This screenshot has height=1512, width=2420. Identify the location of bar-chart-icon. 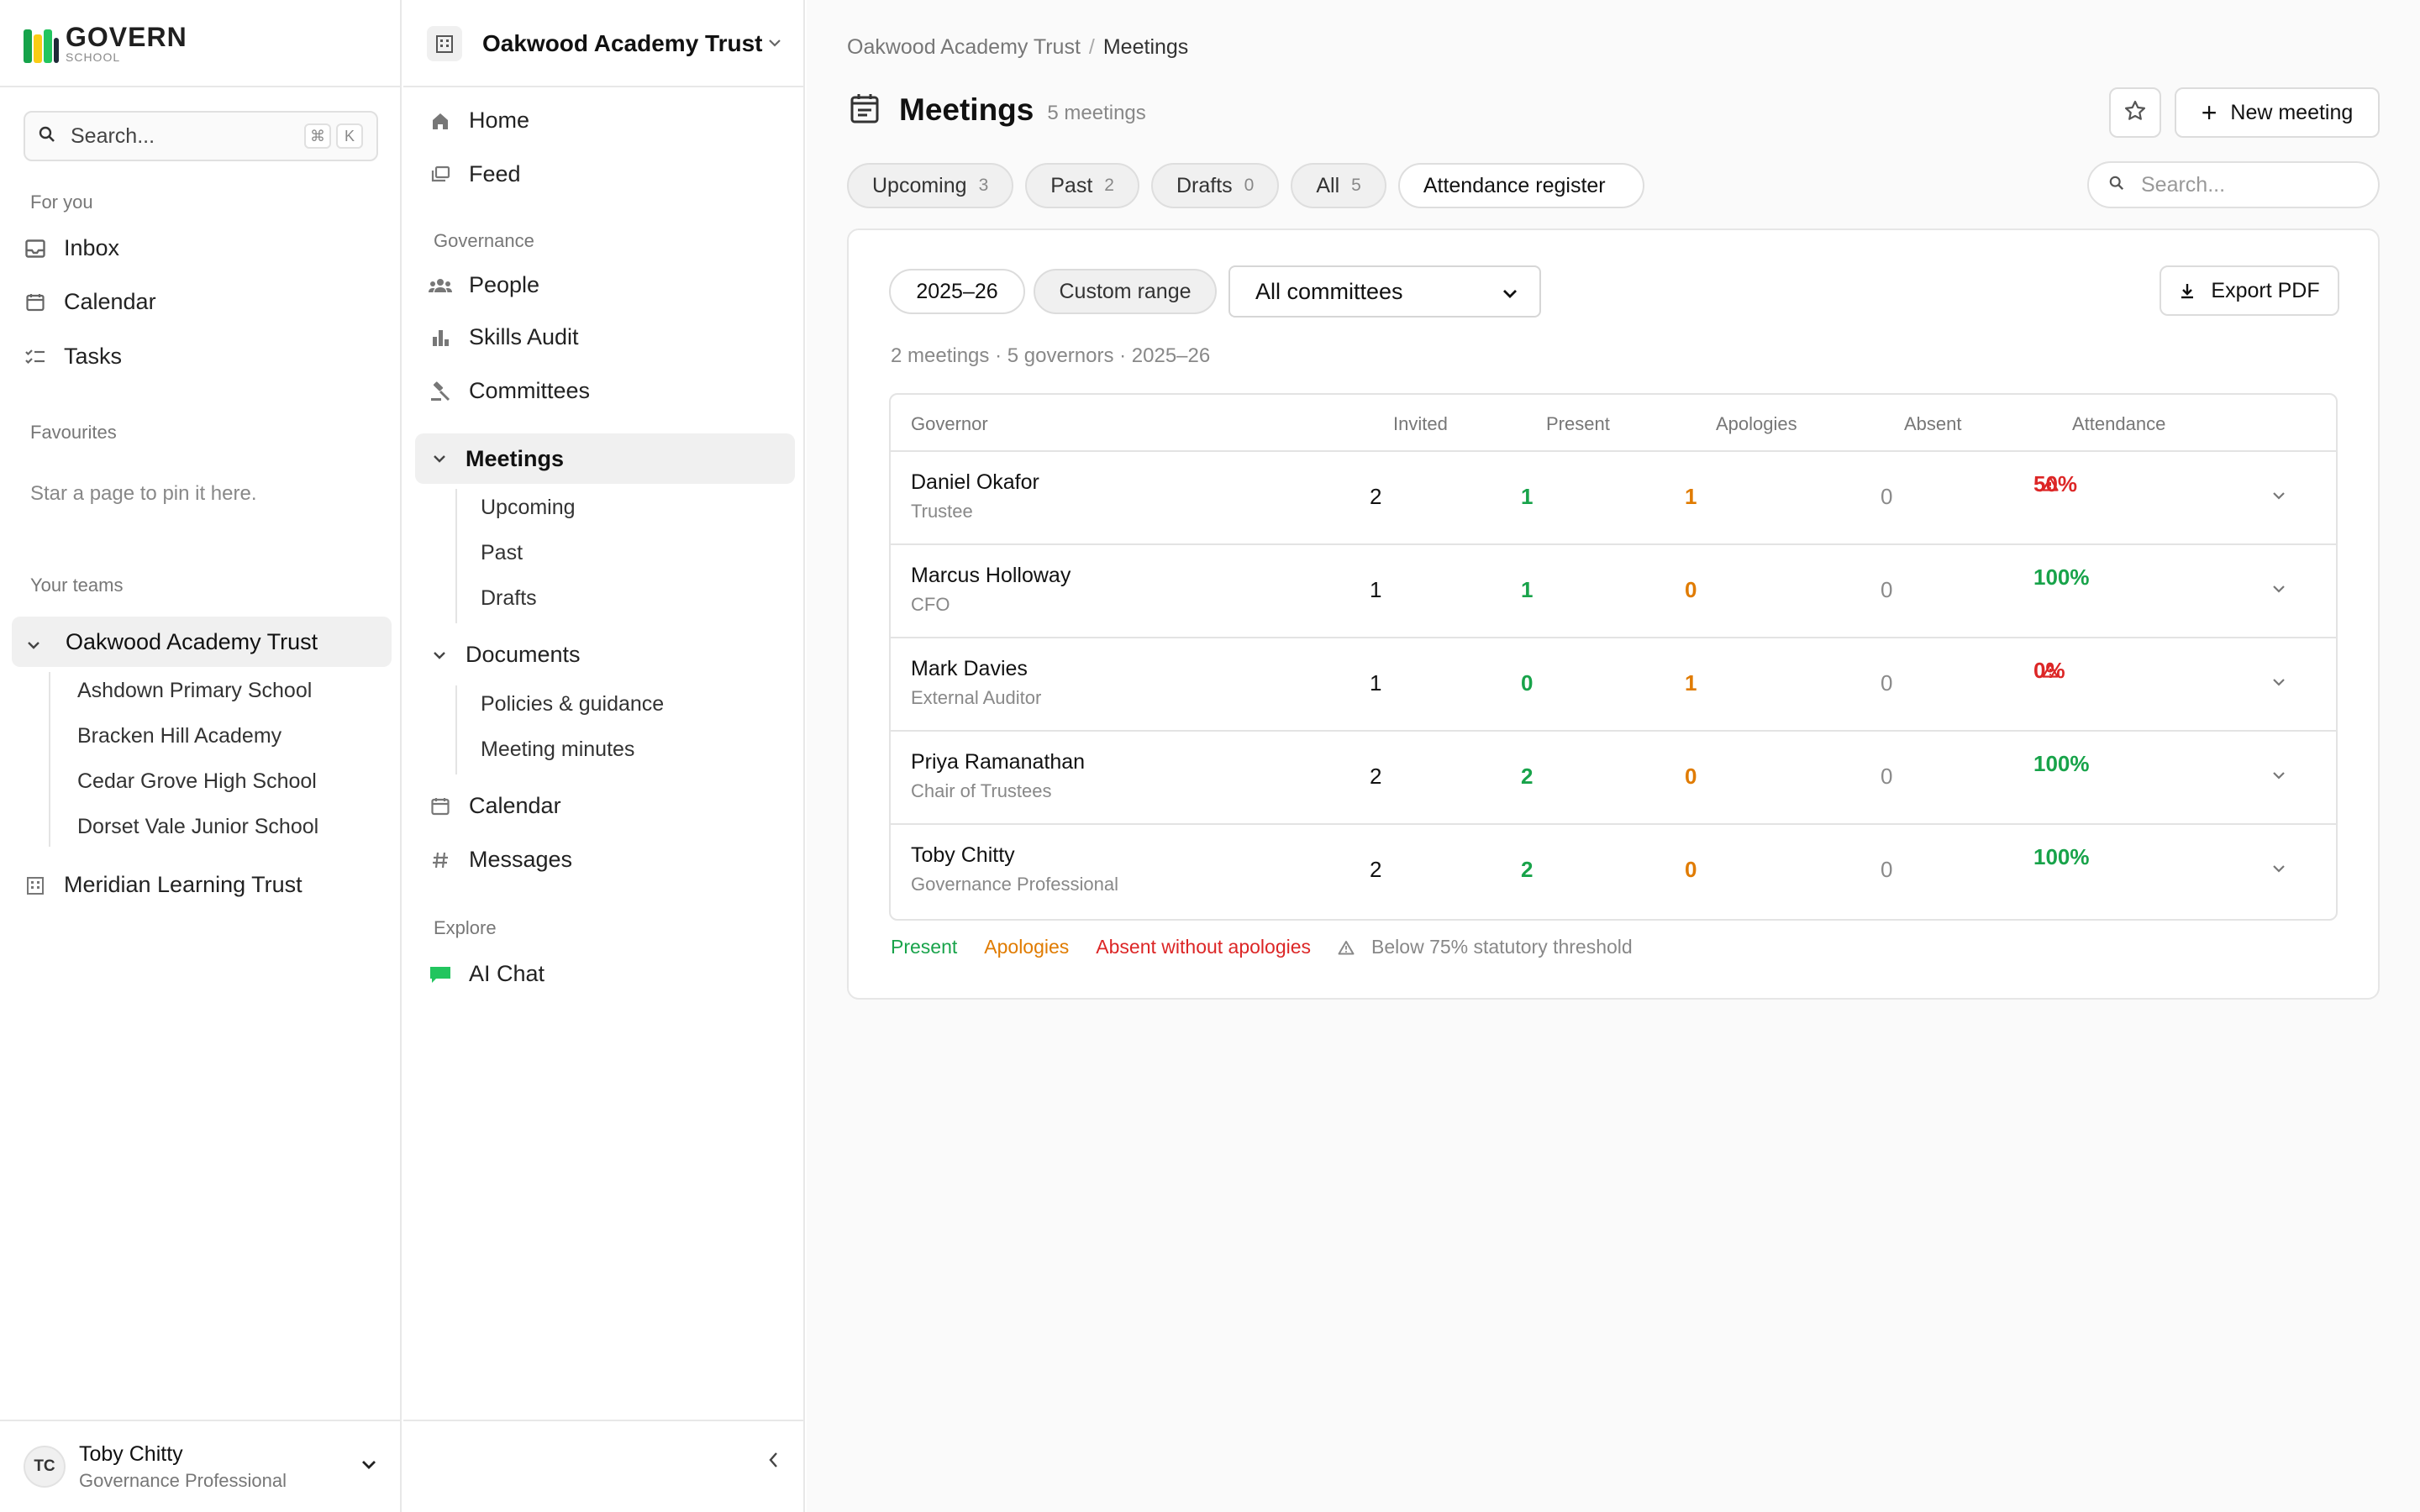
(440, 337).